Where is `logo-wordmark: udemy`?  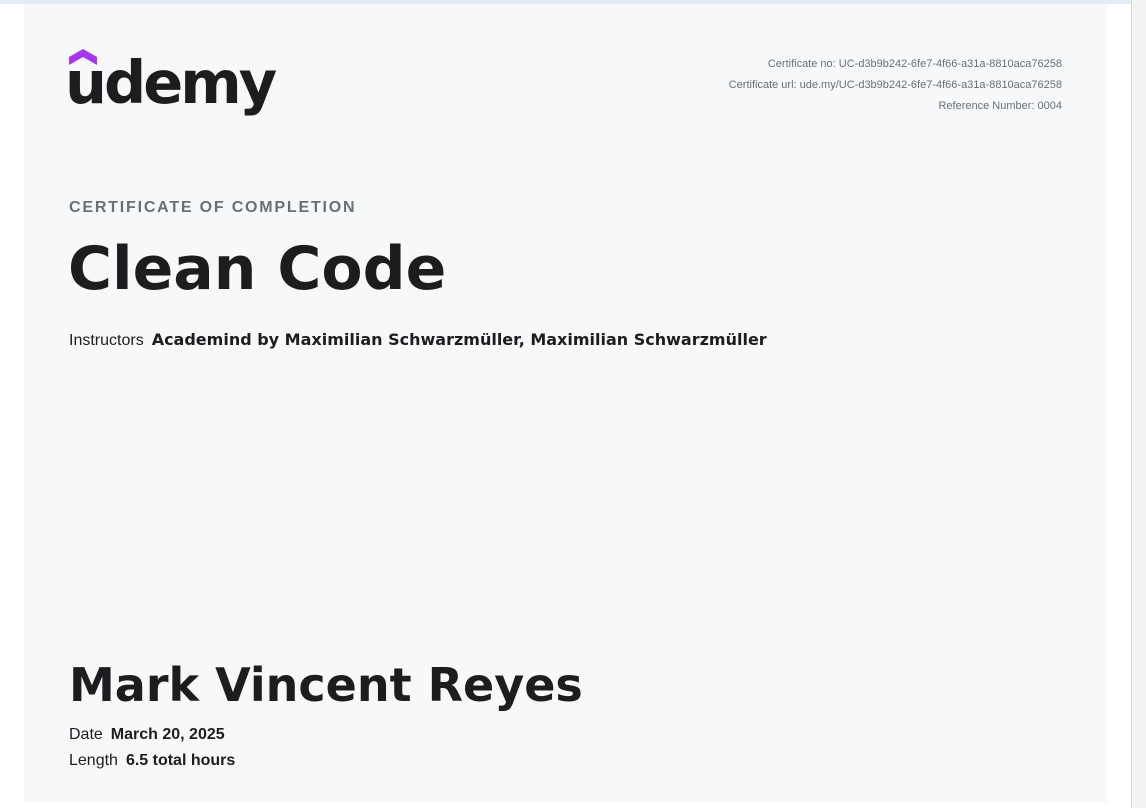 logo-wordmark: udemy is located at coordinates (171, 82).